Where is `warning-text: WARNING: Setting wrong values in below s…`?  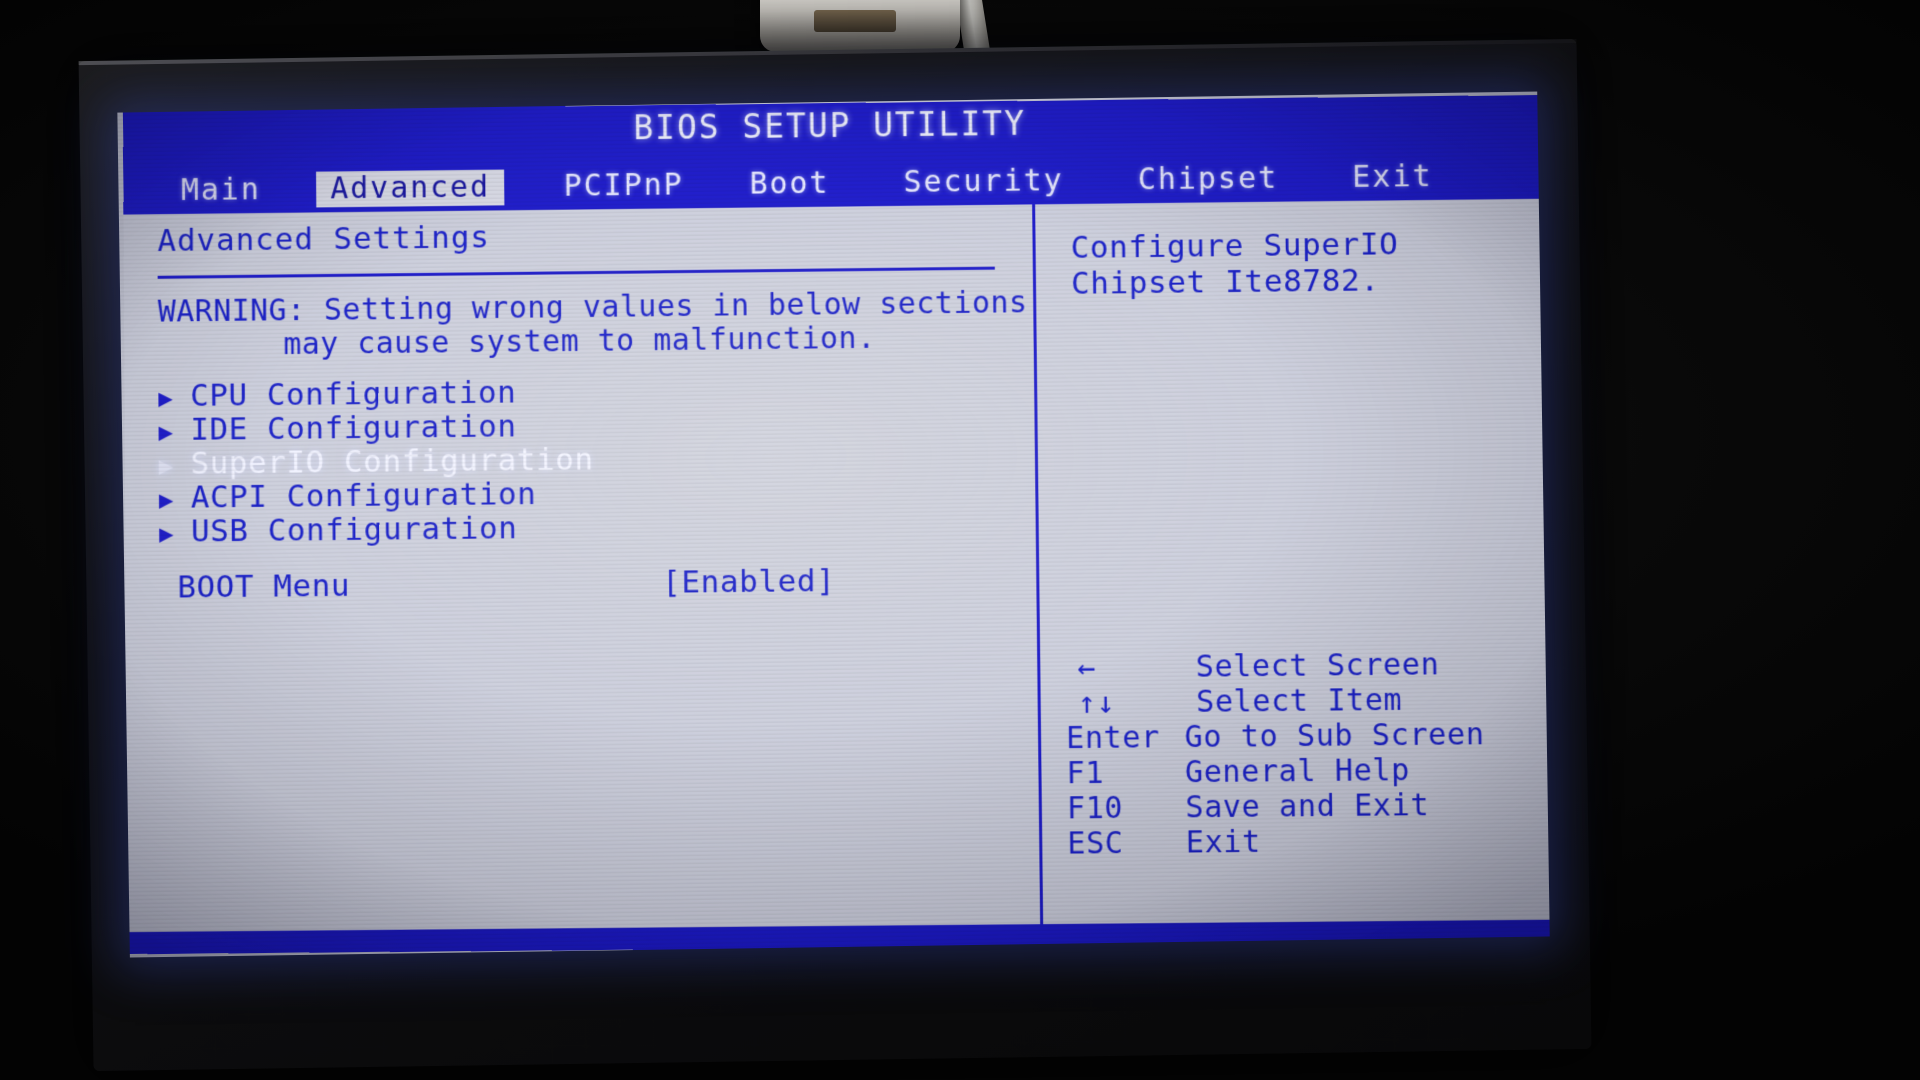 warning-text: WARNING: Setting wrong values in below s… is located at coordinates (593, 324).